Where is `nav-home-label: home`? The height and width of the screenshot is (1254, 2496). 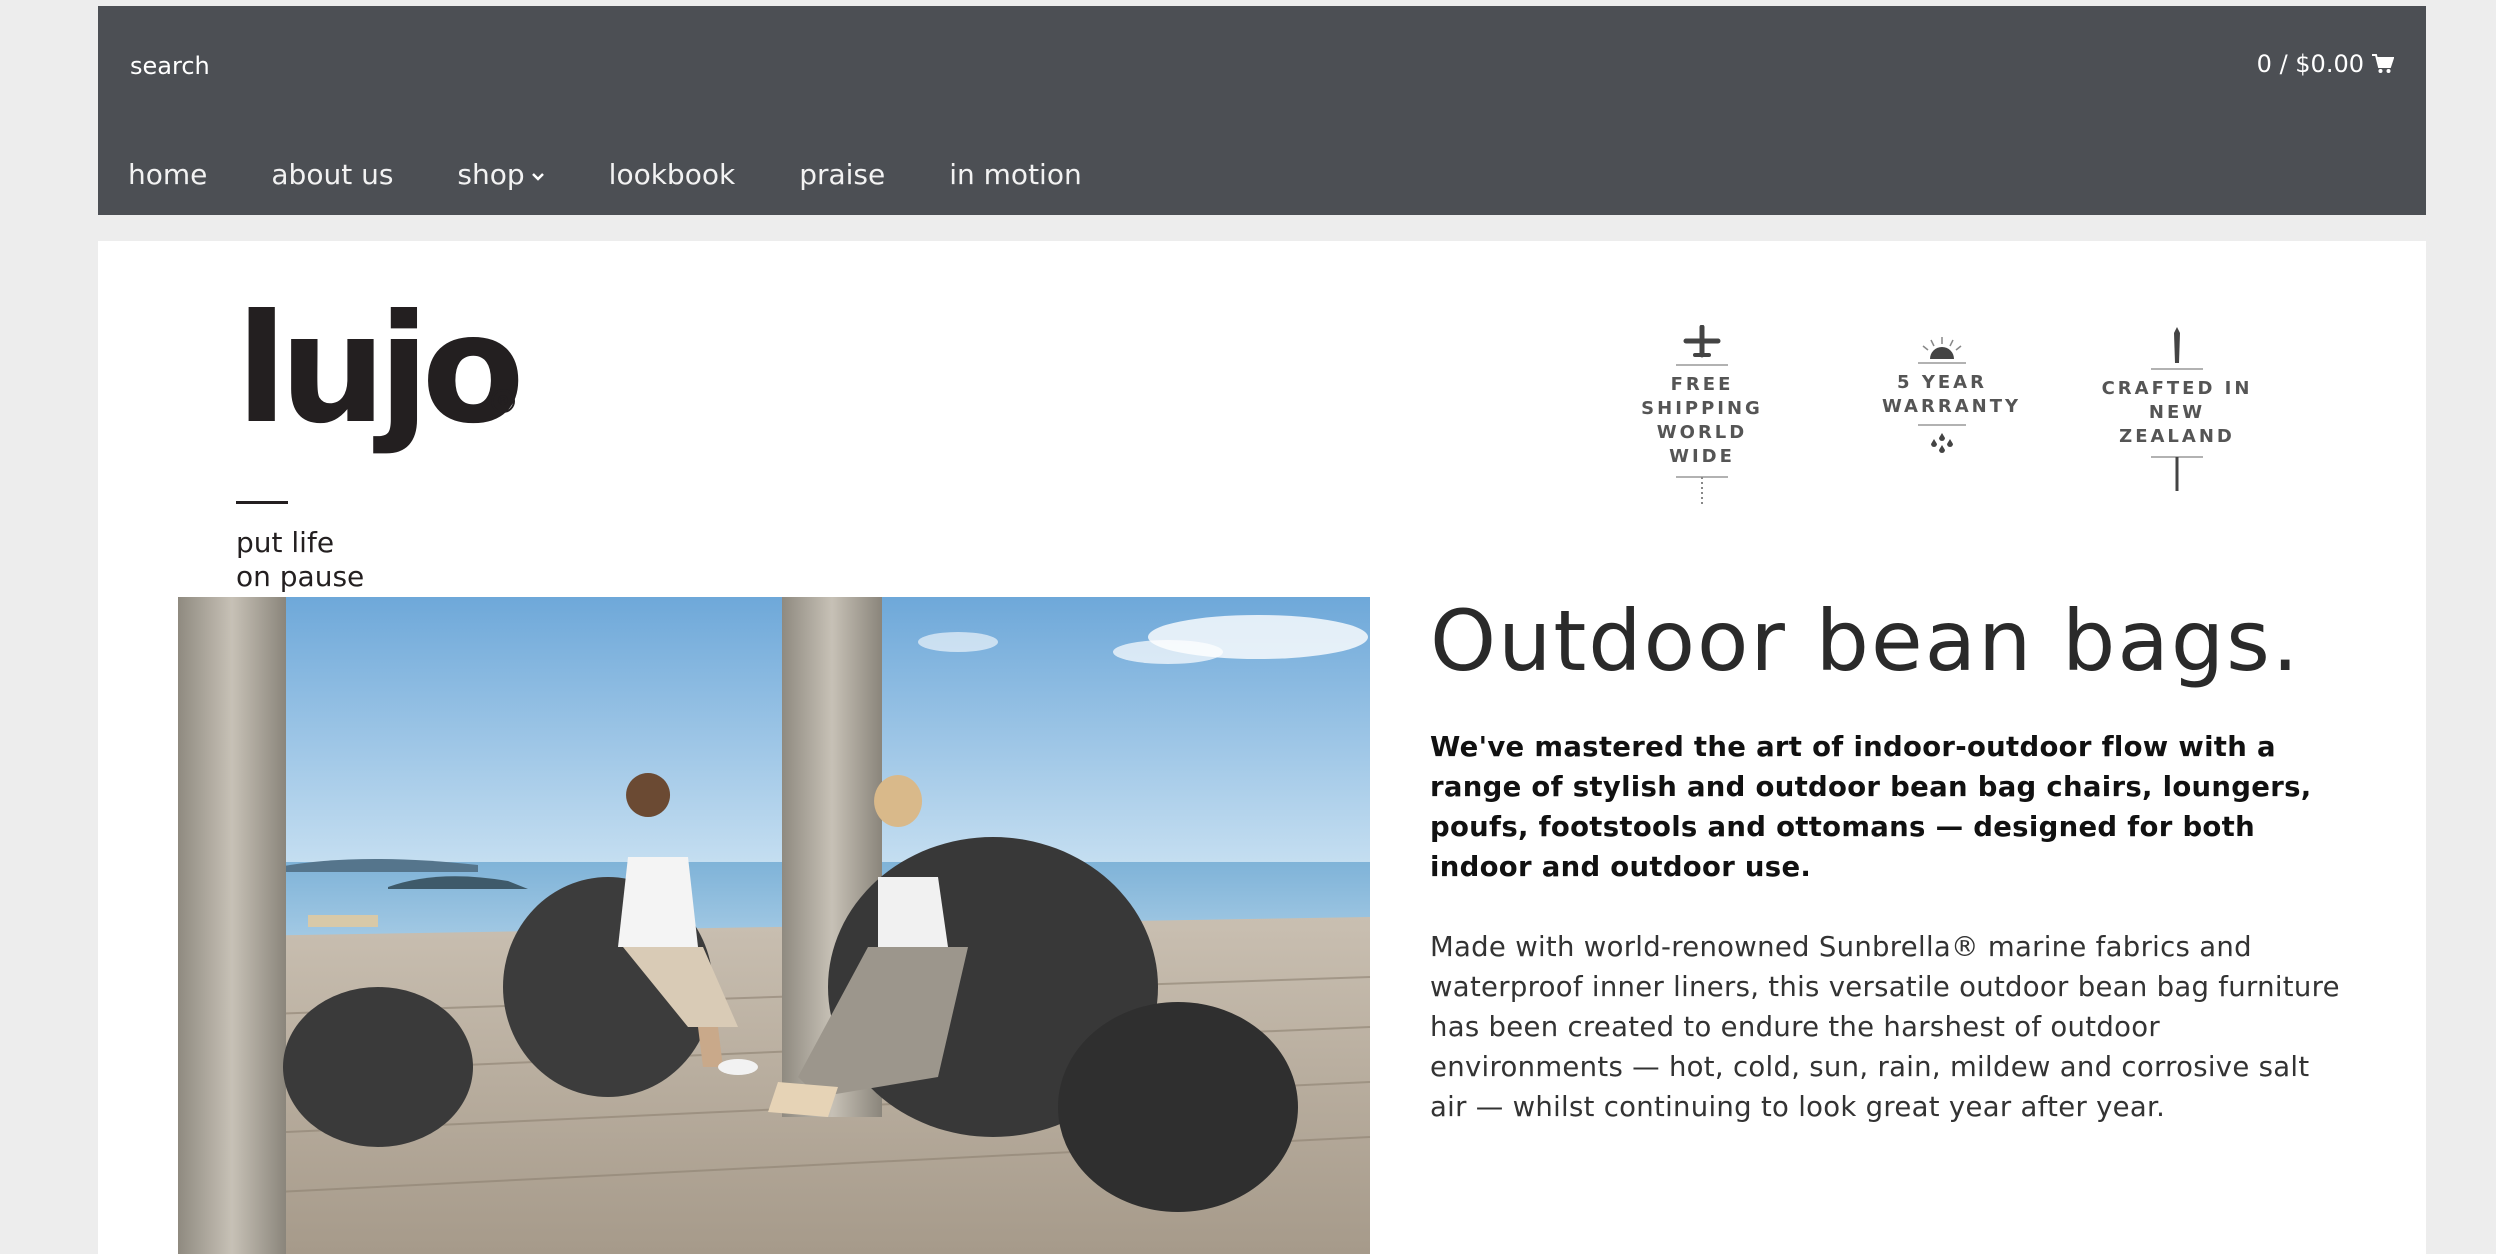
nav-home-label: home is located at coordinates (168, 174).